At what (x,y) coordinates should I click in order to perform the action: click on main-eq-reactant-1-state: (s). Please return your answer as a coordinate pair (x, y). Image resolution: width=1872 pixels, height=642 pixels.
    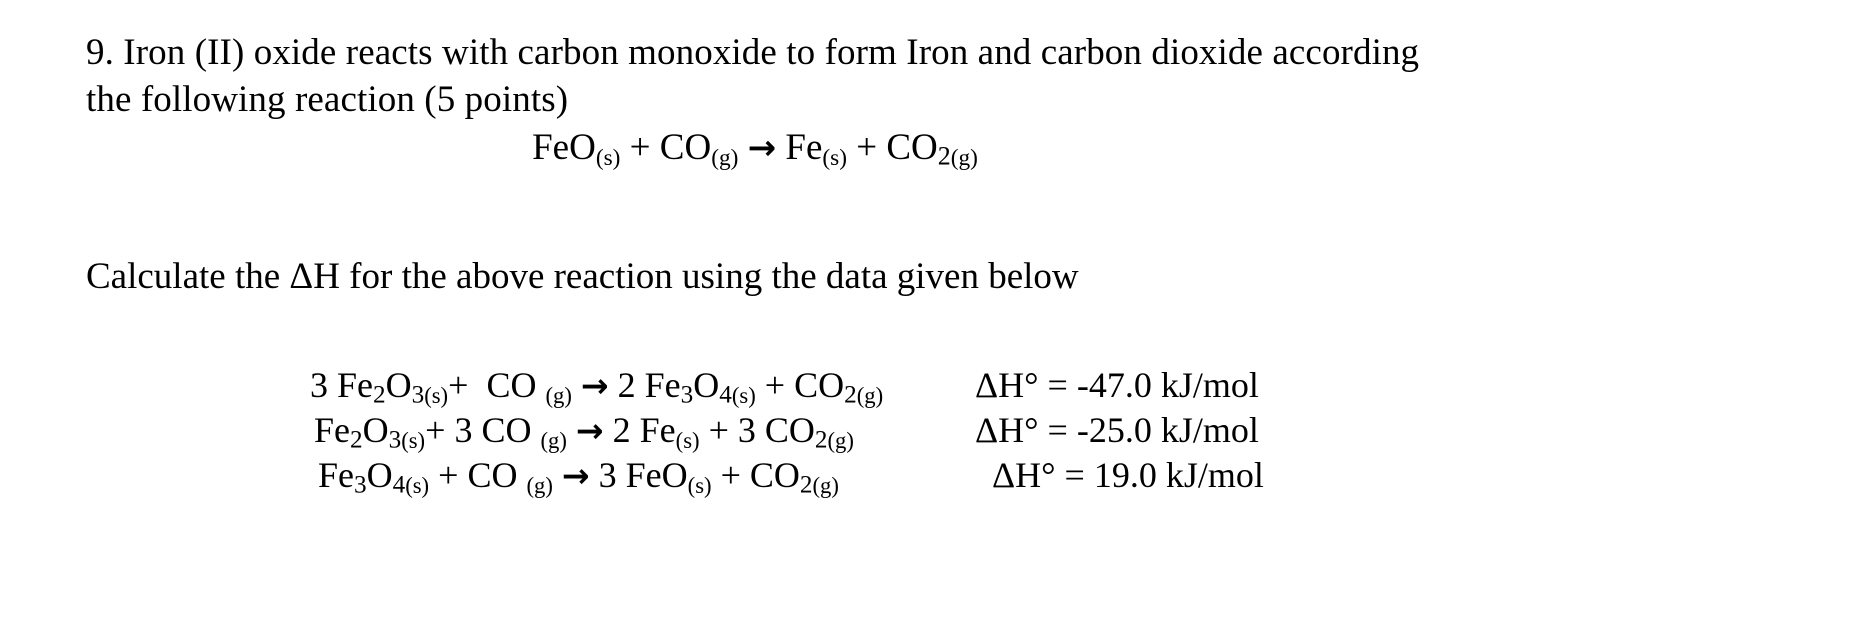
    Looking at the image, I should click on (608, 158).